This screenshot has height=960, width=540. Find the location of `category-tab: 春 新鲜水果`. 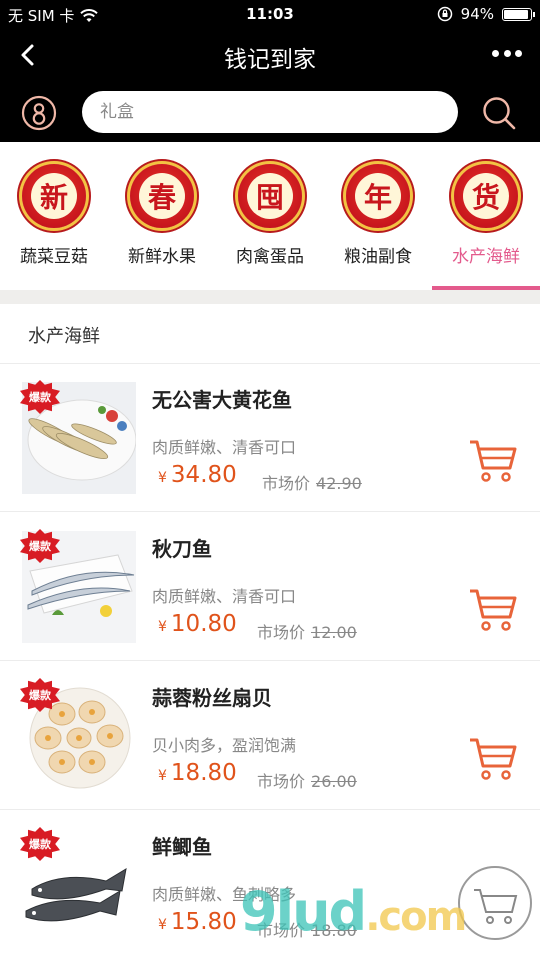

category-tab: 春 新鲜水果 is located at coordinates (162, 216).